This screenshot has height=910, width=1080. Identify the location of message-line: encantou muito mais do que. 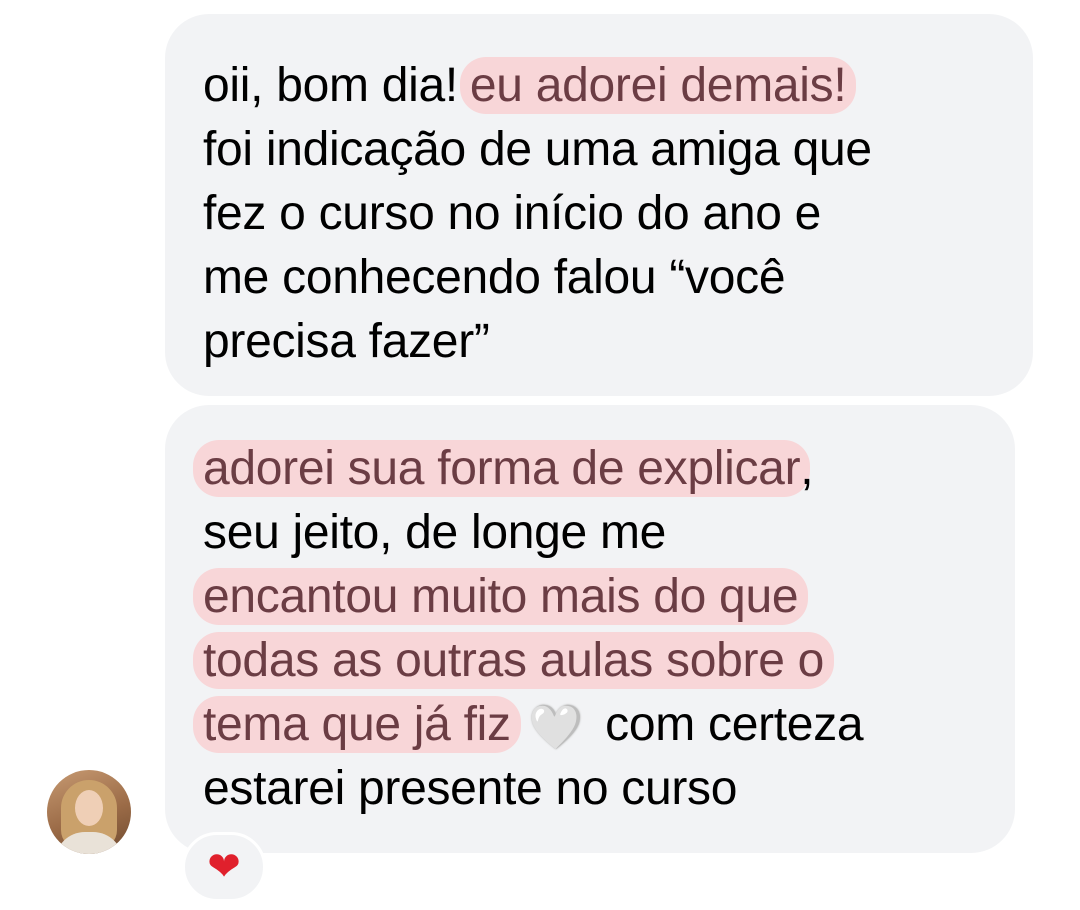
(594, 597).